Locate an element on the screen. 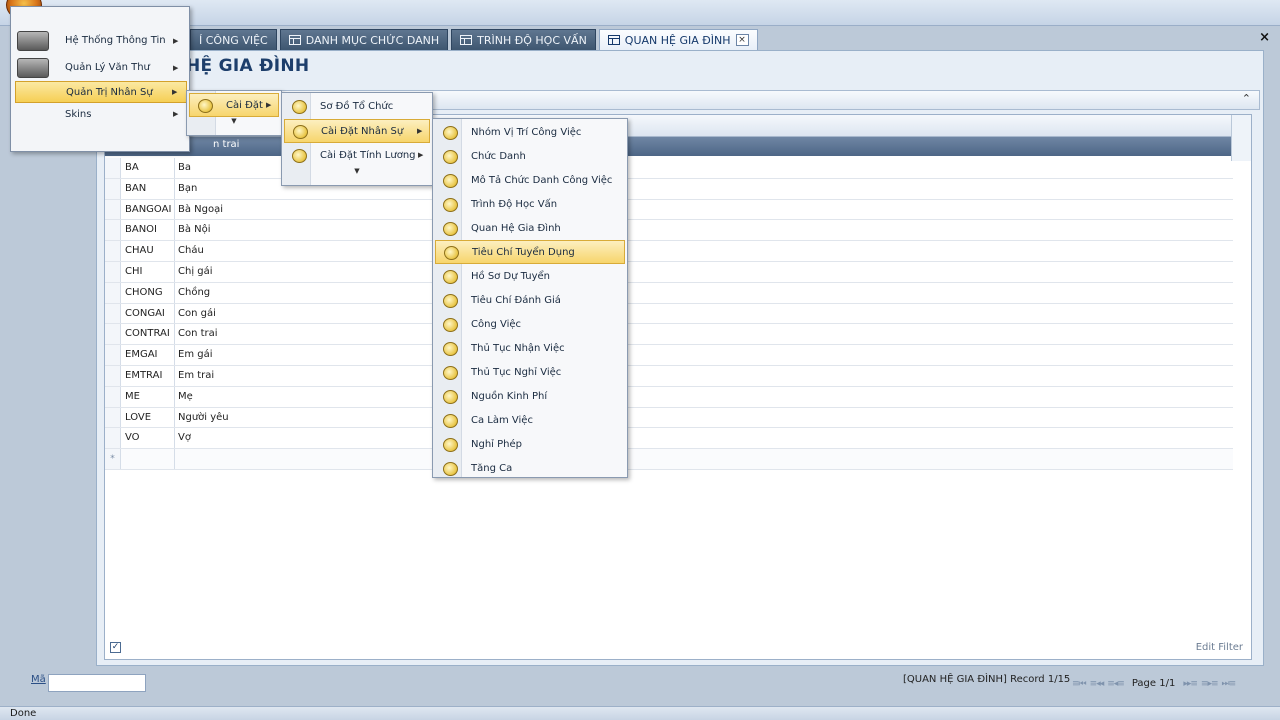  document-picture-icon is located at coordinates (33, 67).